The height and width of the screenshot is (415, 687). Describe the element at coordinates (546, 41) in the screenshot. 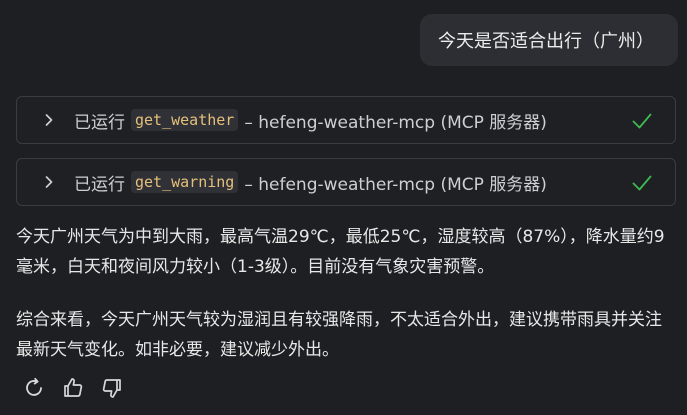

I see `user-message-text: 今天是否适合出行（广州）` at that location.